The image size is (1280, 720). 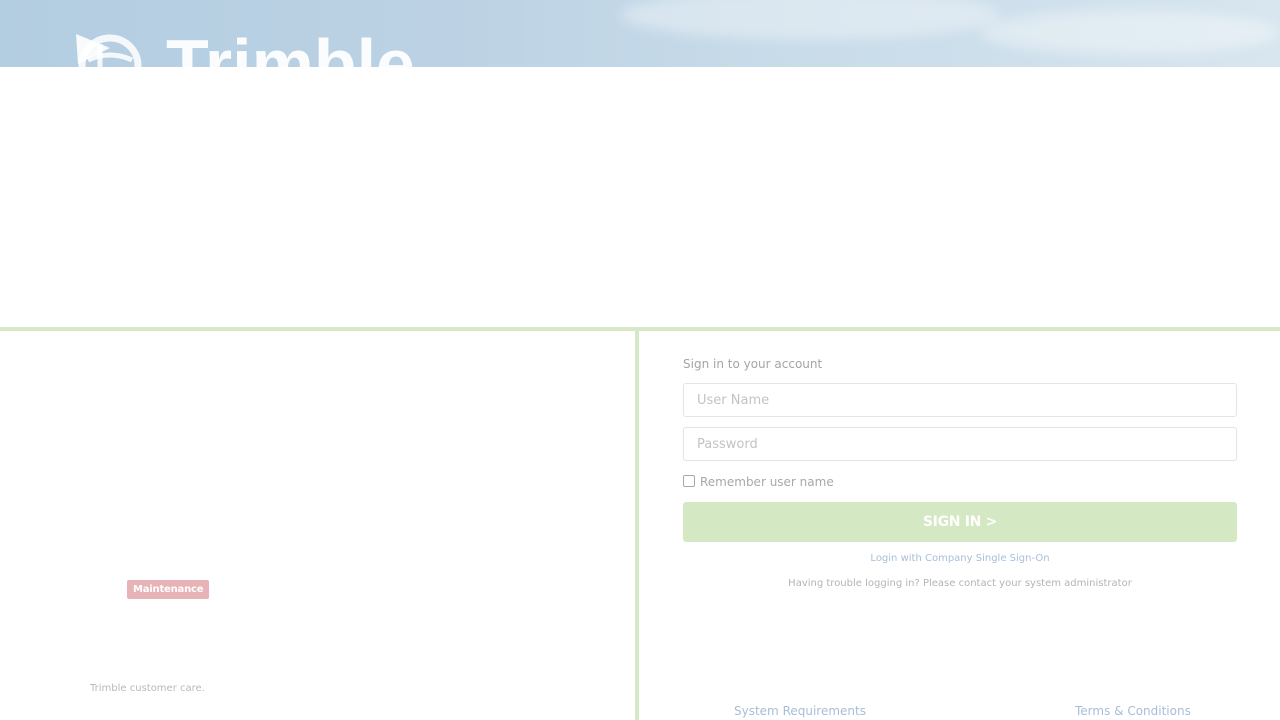 I want to click on remember-user-label: Remember user name, so click(x=767, y=482).